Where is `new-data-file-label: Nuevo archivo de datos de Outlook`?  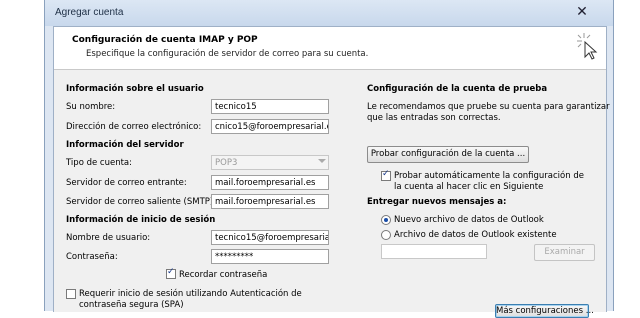 new-data-file-label: Nuevo archivo de datos de Outlook is located at coordinates (469, 220).